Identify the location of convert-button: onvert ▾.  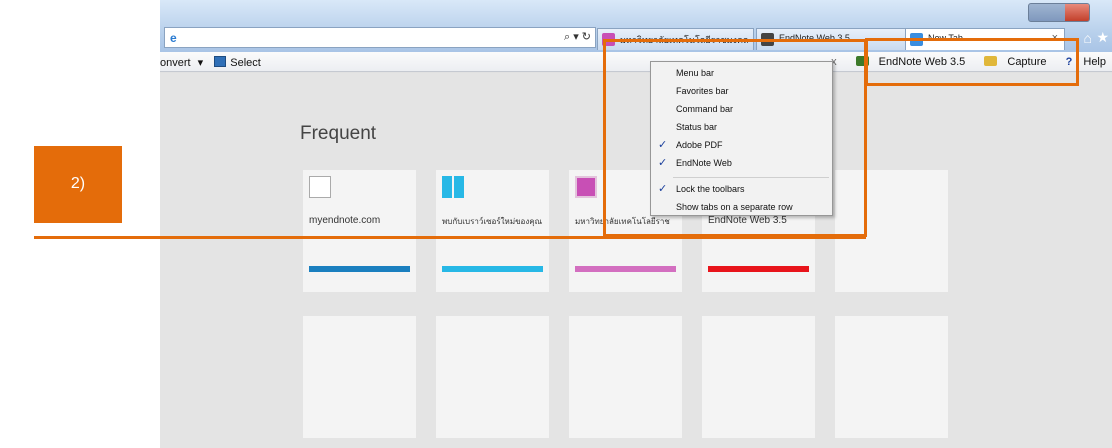
(183, 63).